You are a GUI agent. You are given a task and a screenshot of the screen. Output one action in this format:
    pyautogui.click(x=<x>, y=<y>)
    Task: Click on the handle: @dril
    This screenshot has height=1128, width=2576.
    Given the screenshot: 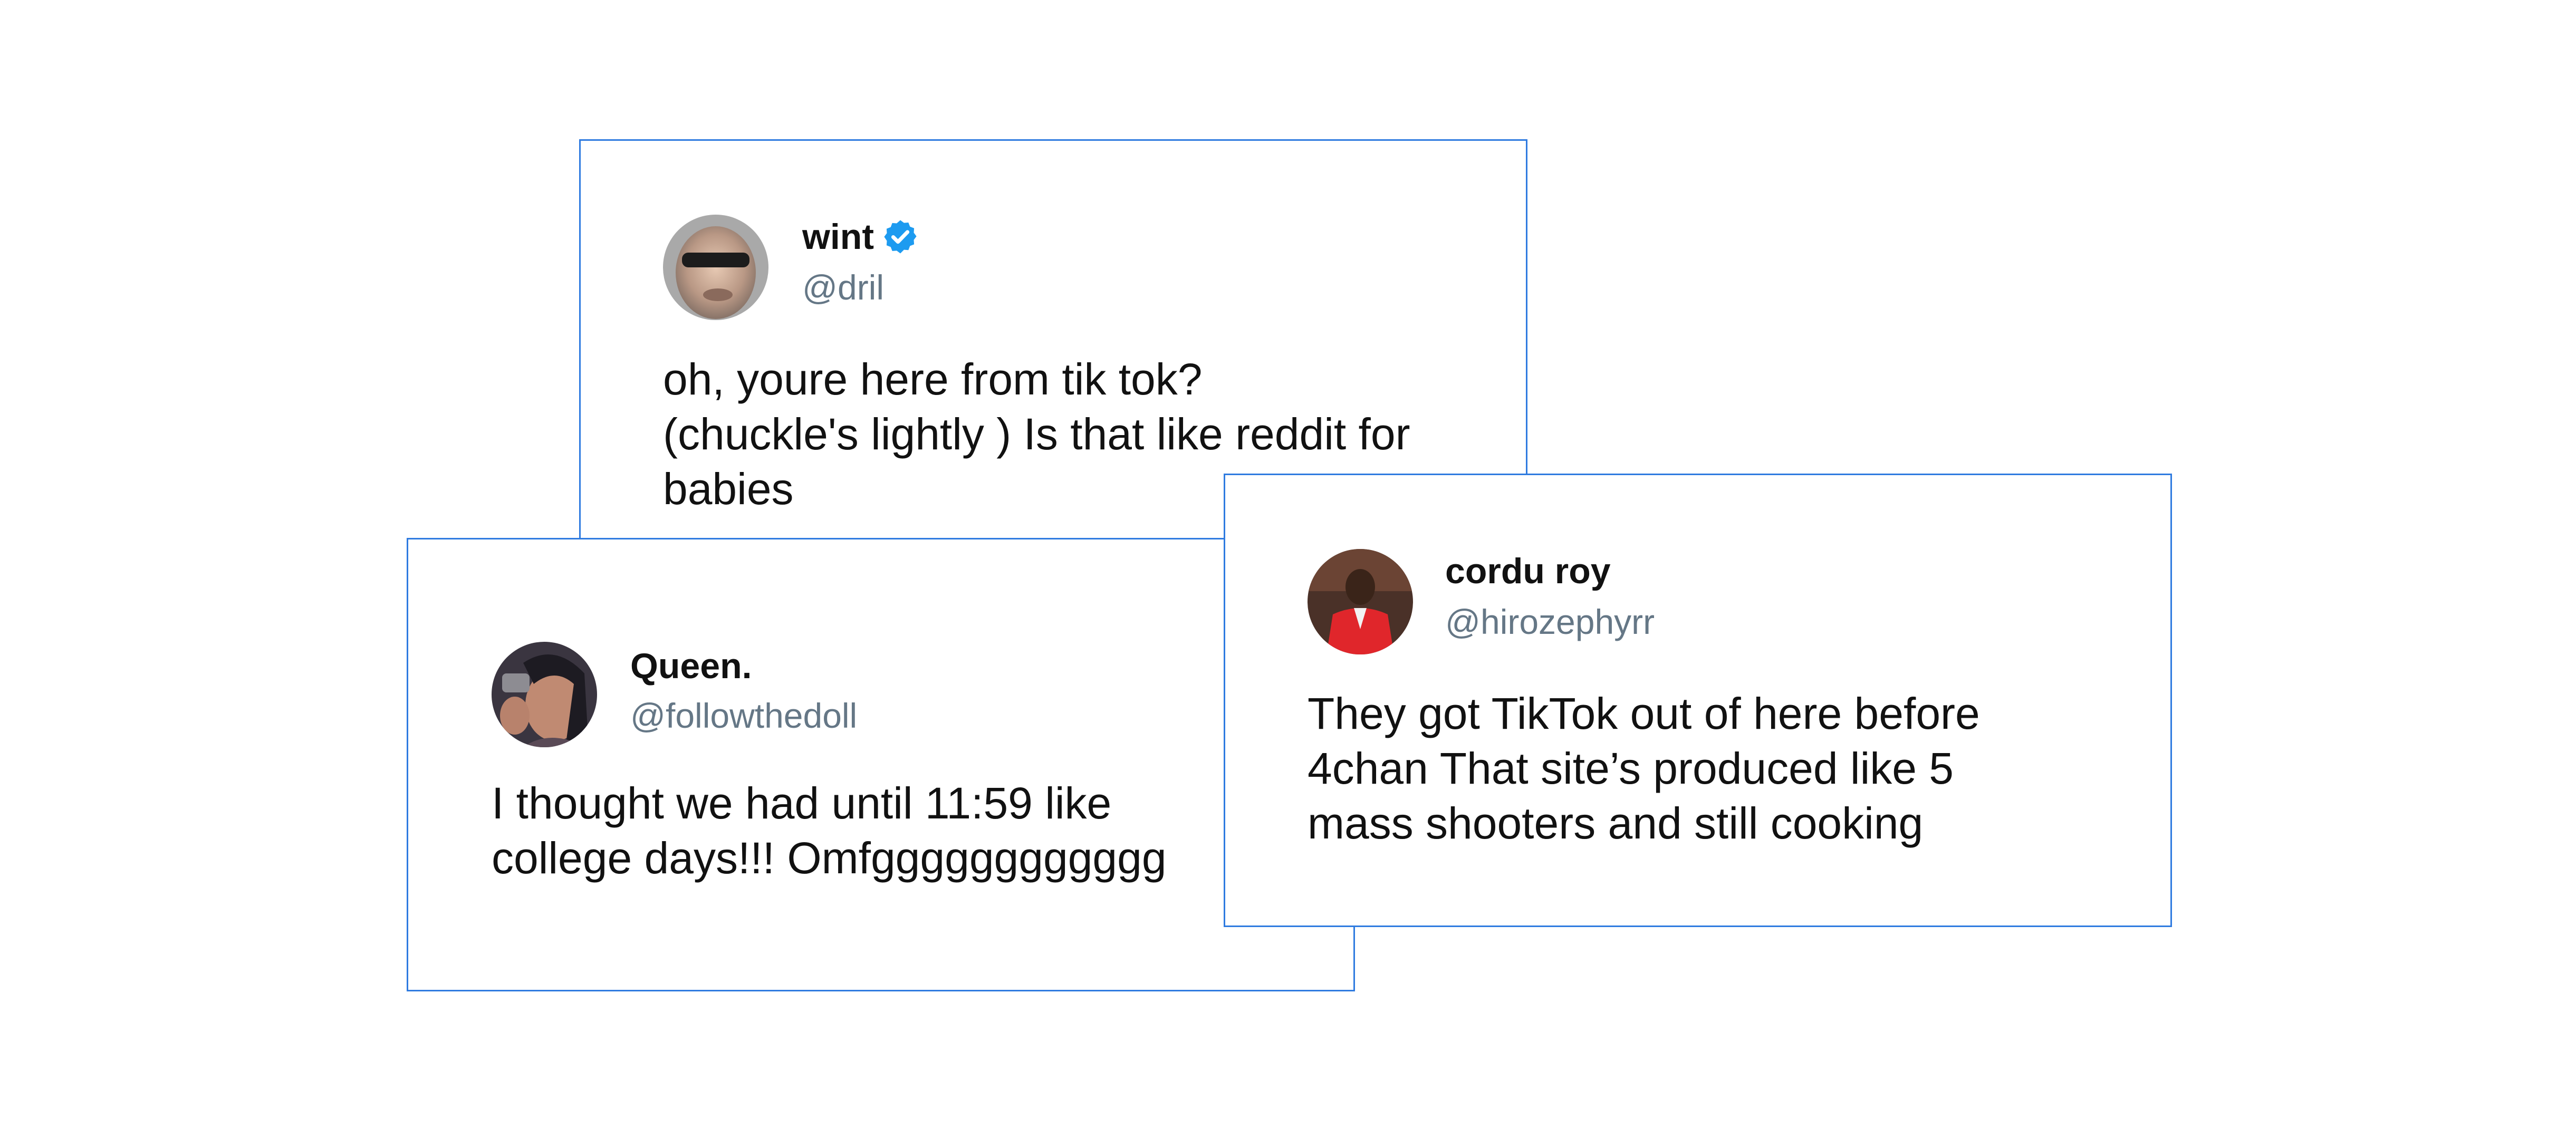 What is the action you would take?
    pyautogui.click(x=843, y=287)
    